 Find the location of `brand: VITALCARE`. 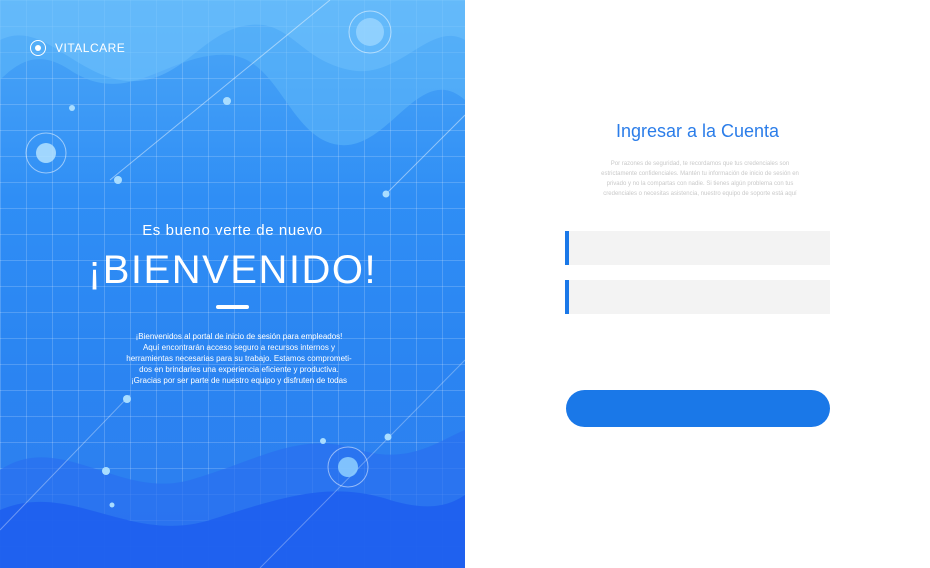

brand: VITALCARE is located at coordinates (77, 48).